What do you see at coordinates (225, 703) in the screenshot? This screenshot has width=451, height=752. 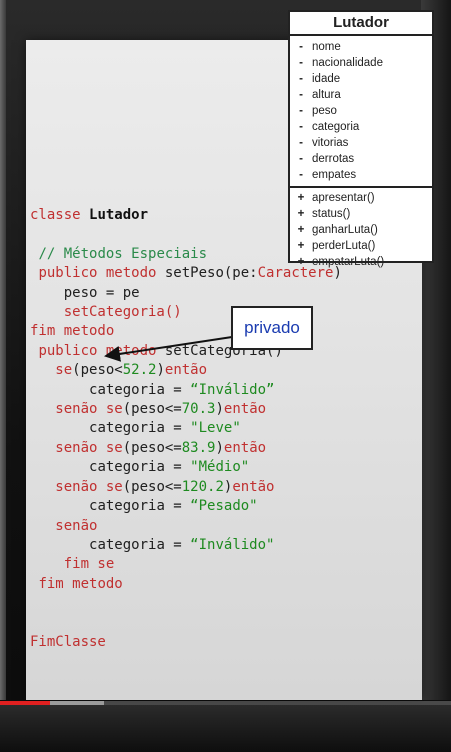 I see `video-progress-bar` at bounding box center [225, 703].